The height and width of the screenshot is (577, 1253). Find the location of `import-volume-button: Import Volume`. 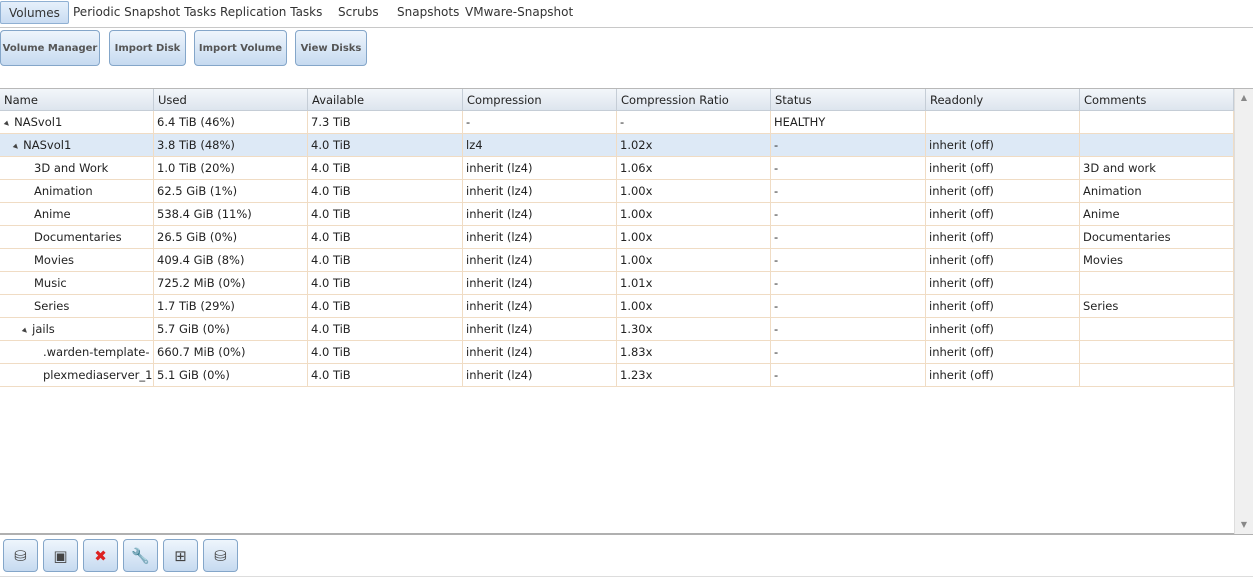

import-volume-button: Import Volume is located at coordinates (240, 48).